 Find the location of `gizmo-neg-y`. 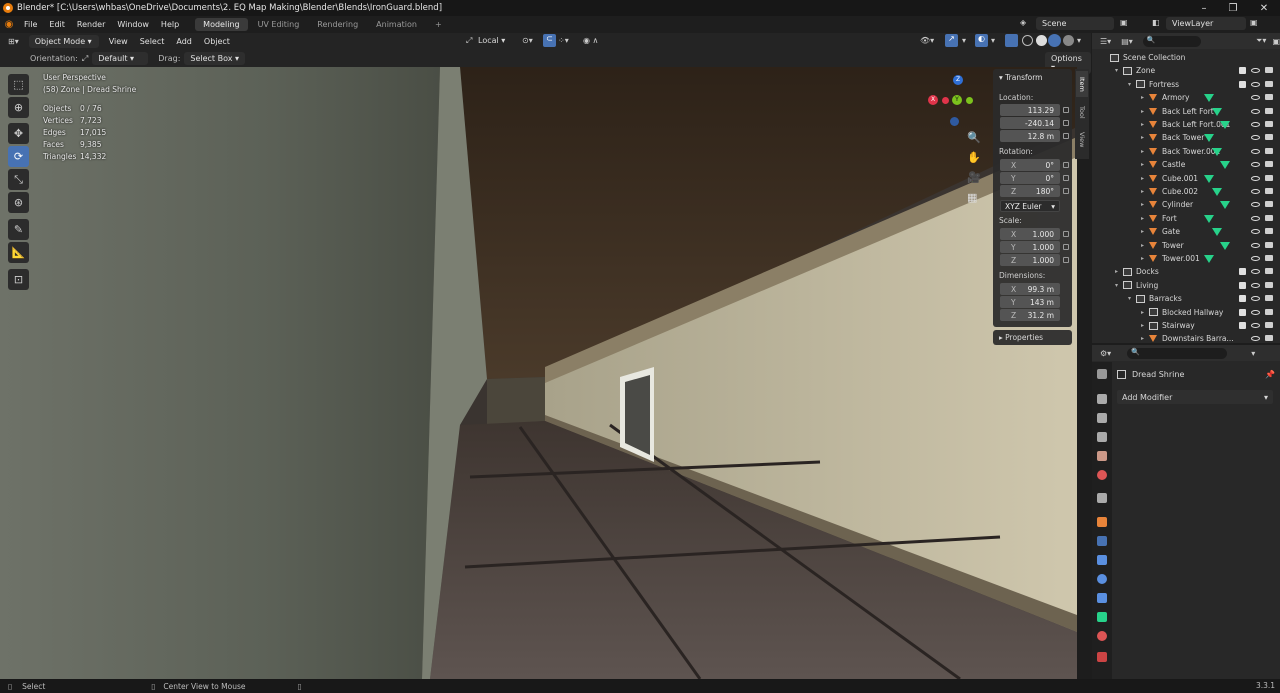

gizmo-neg-y is located at coordinates (969, 100).